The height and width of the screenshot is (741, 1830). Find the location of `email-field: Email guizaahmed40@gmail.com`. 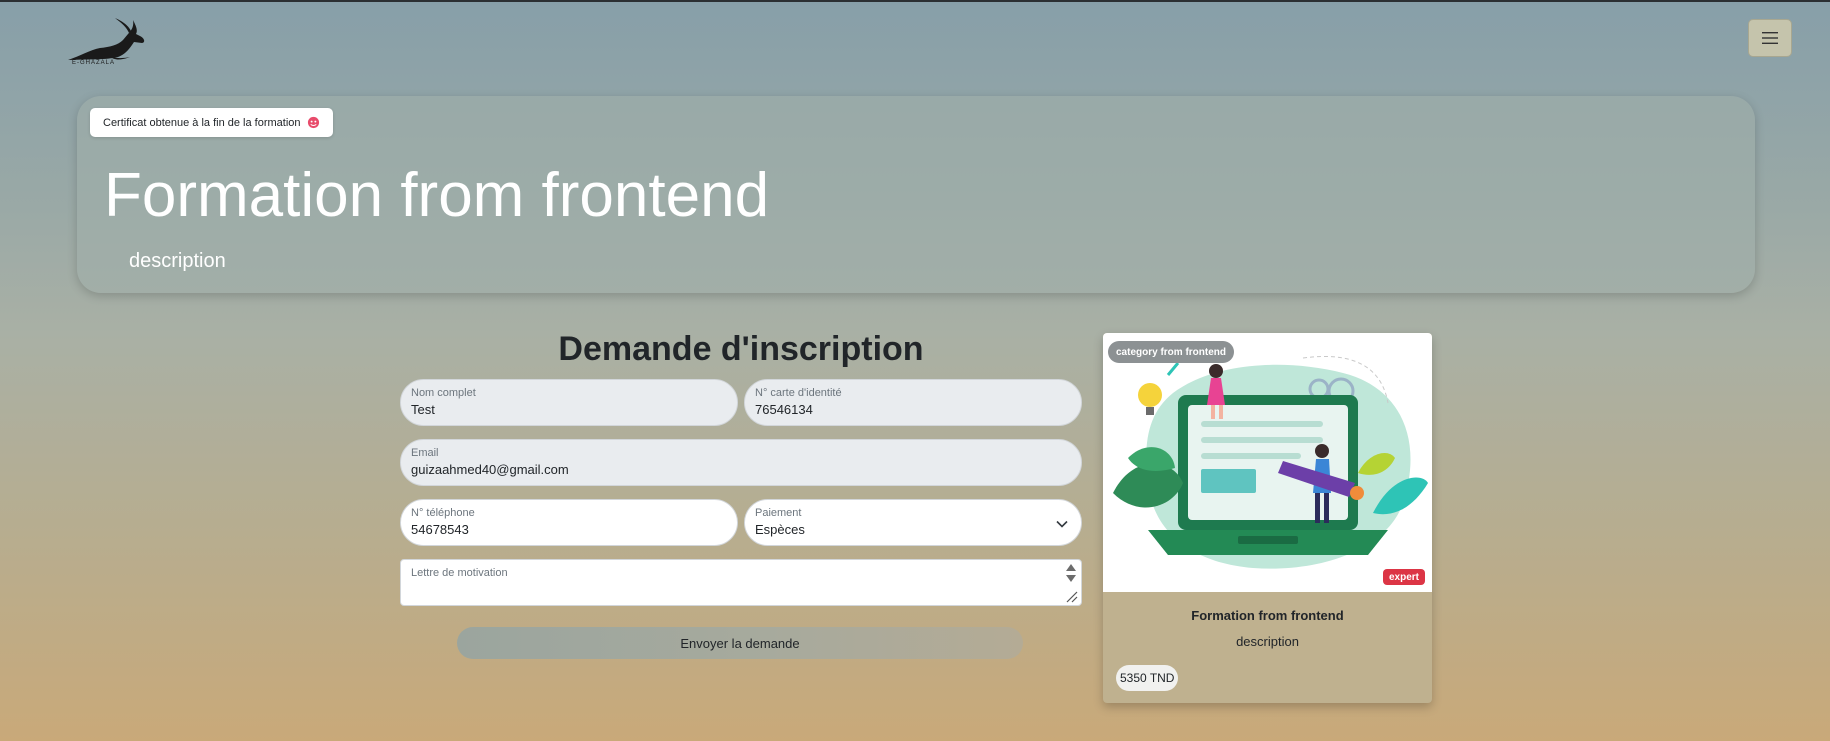

email-field: Email guizaahmed40@gmail.com is located at coordinates (741, 462).